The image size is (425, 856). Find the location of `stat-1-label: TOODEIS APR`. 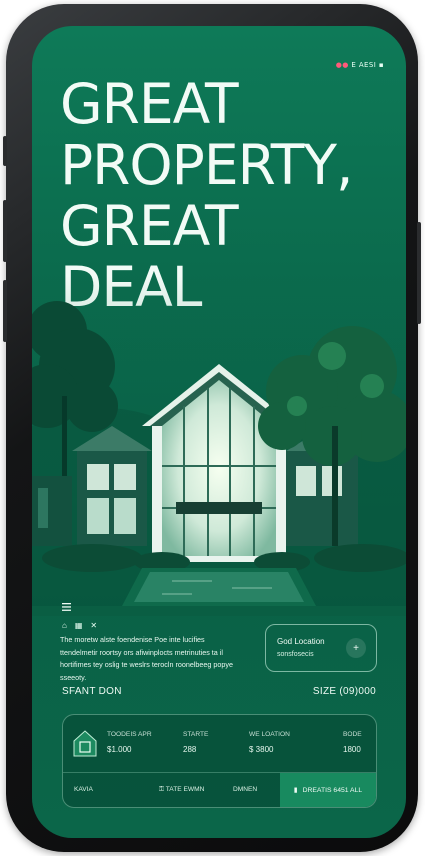

stat-1-label: TOODEIS APR is located at coordinates (129, 734).